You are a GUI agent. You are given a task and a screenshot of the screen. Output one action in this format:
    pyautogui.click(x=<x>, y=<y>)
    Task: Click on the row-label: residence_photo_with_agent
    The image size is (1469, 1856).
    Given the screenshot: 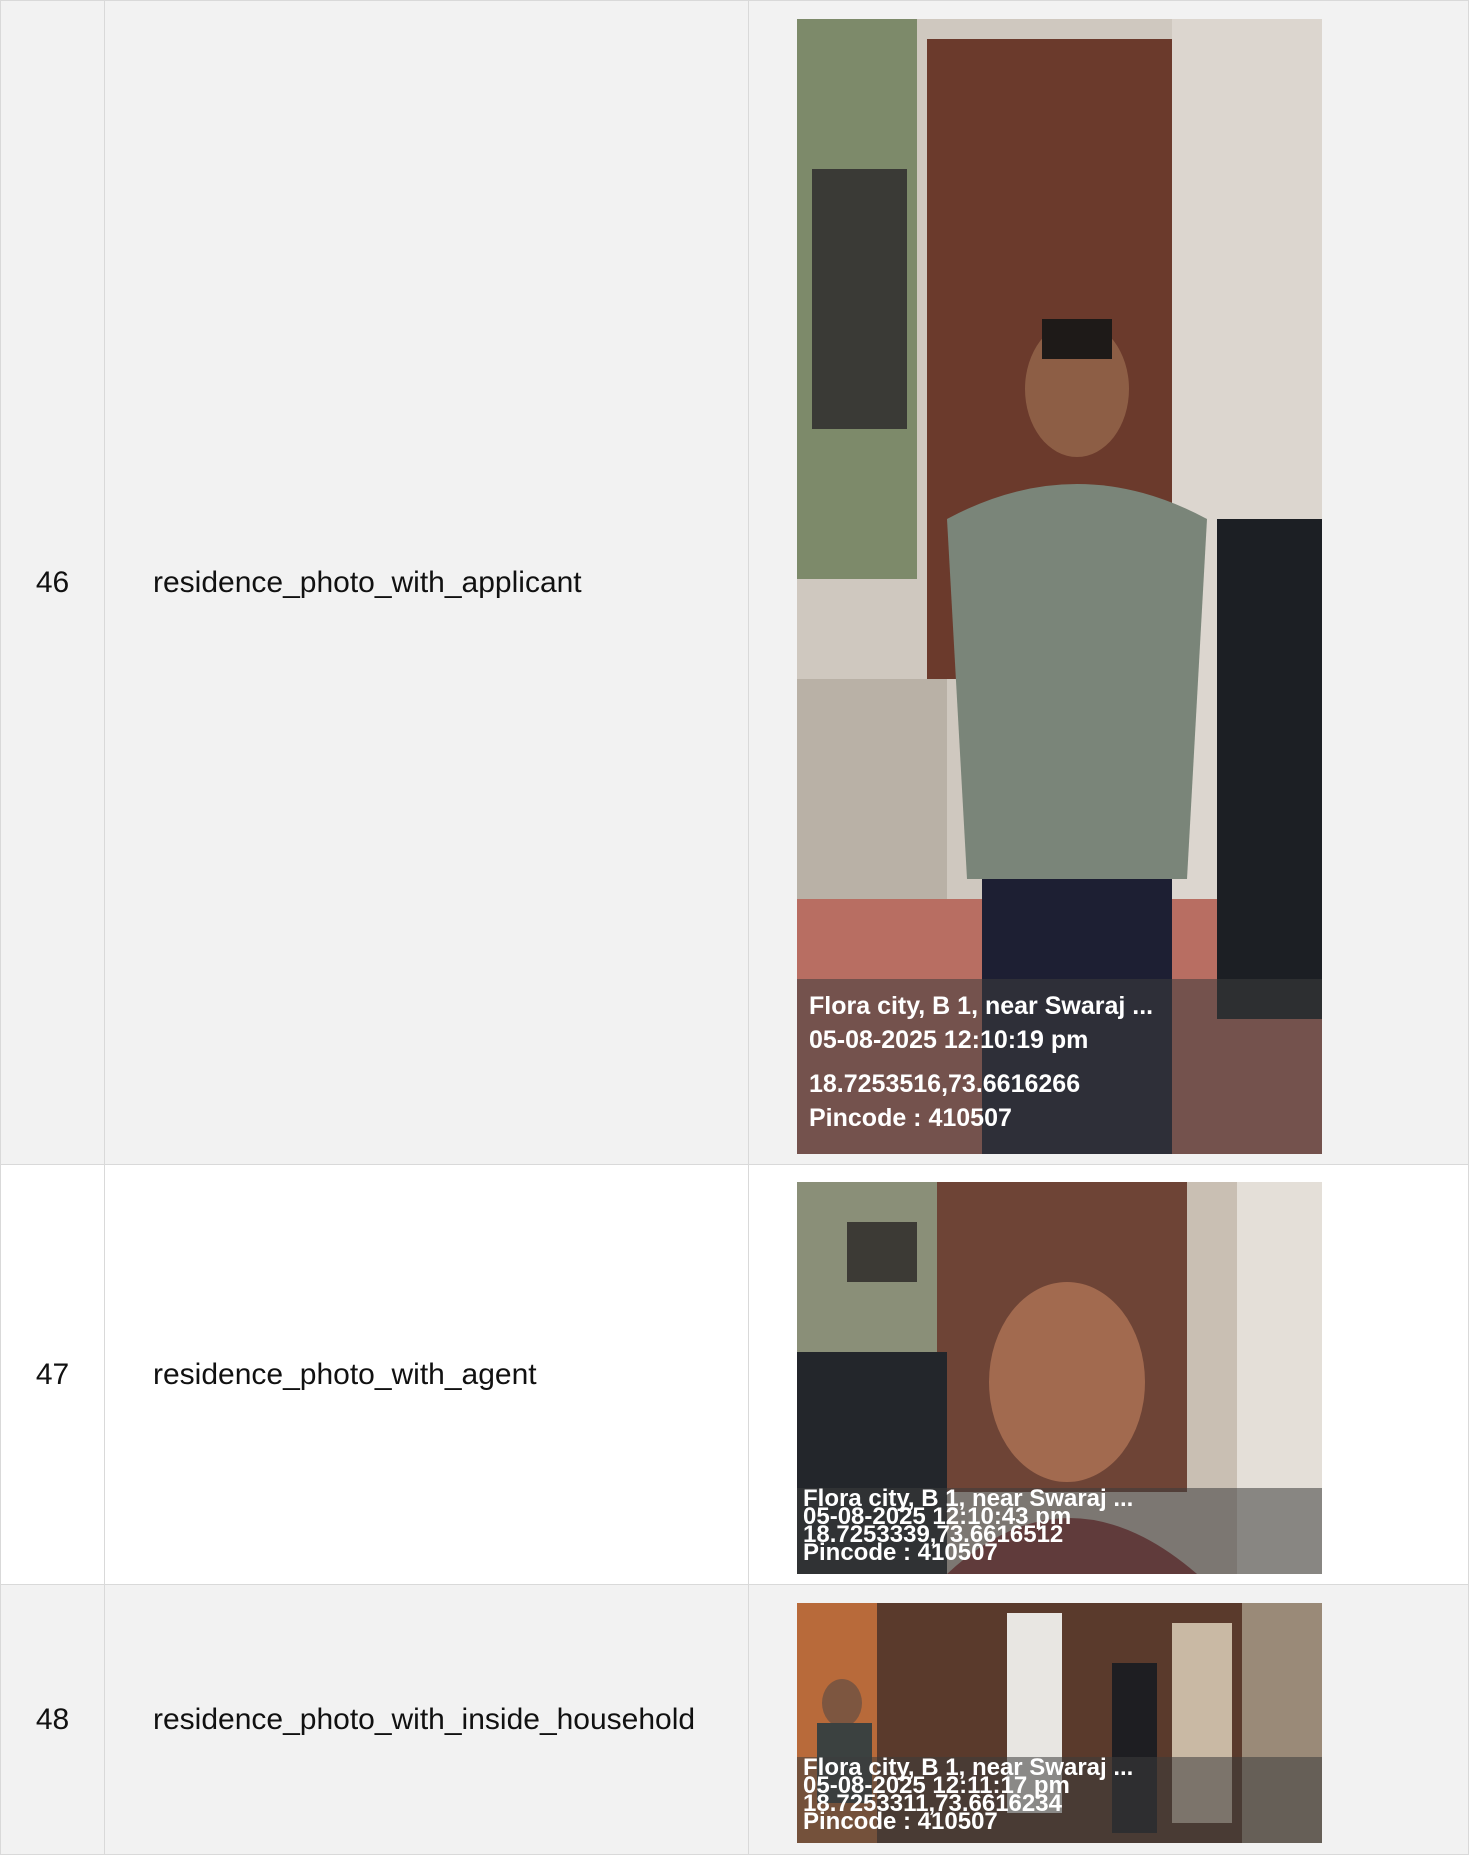 What is the action you would take?
    pyautogui.click(x=426, y=1374)
    